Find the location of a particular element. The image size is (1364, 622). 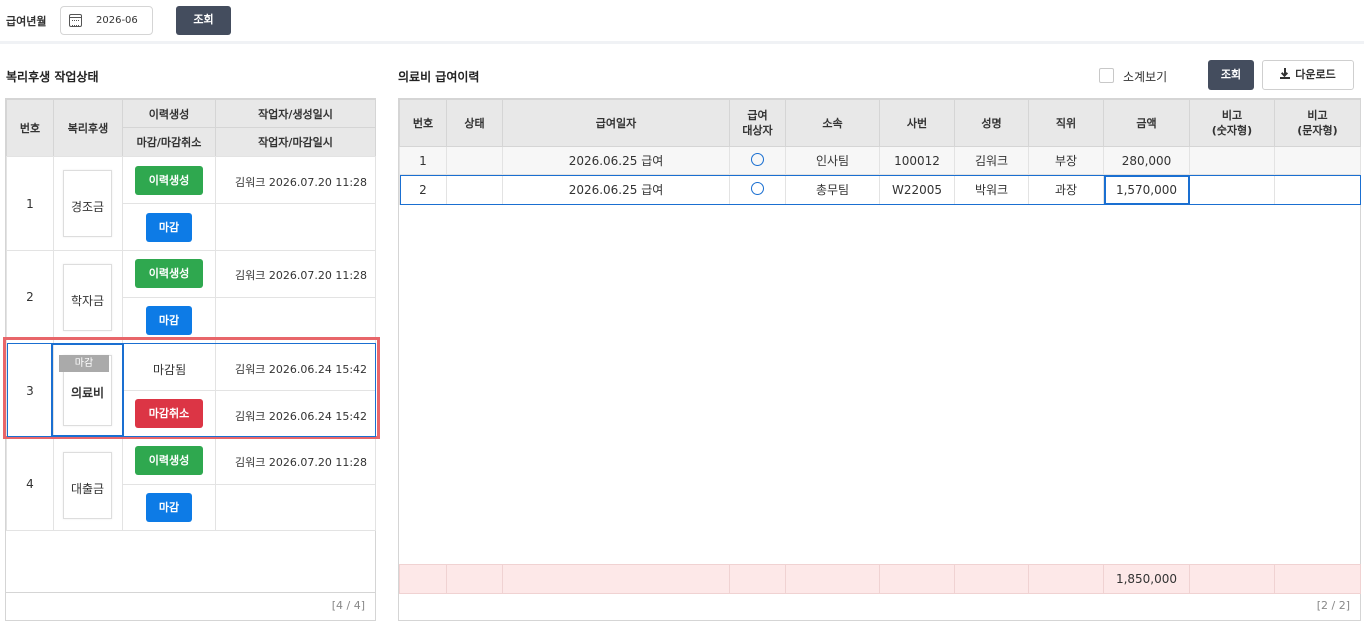

welfare-name: 학자금 is located at coordinates (87, 301).